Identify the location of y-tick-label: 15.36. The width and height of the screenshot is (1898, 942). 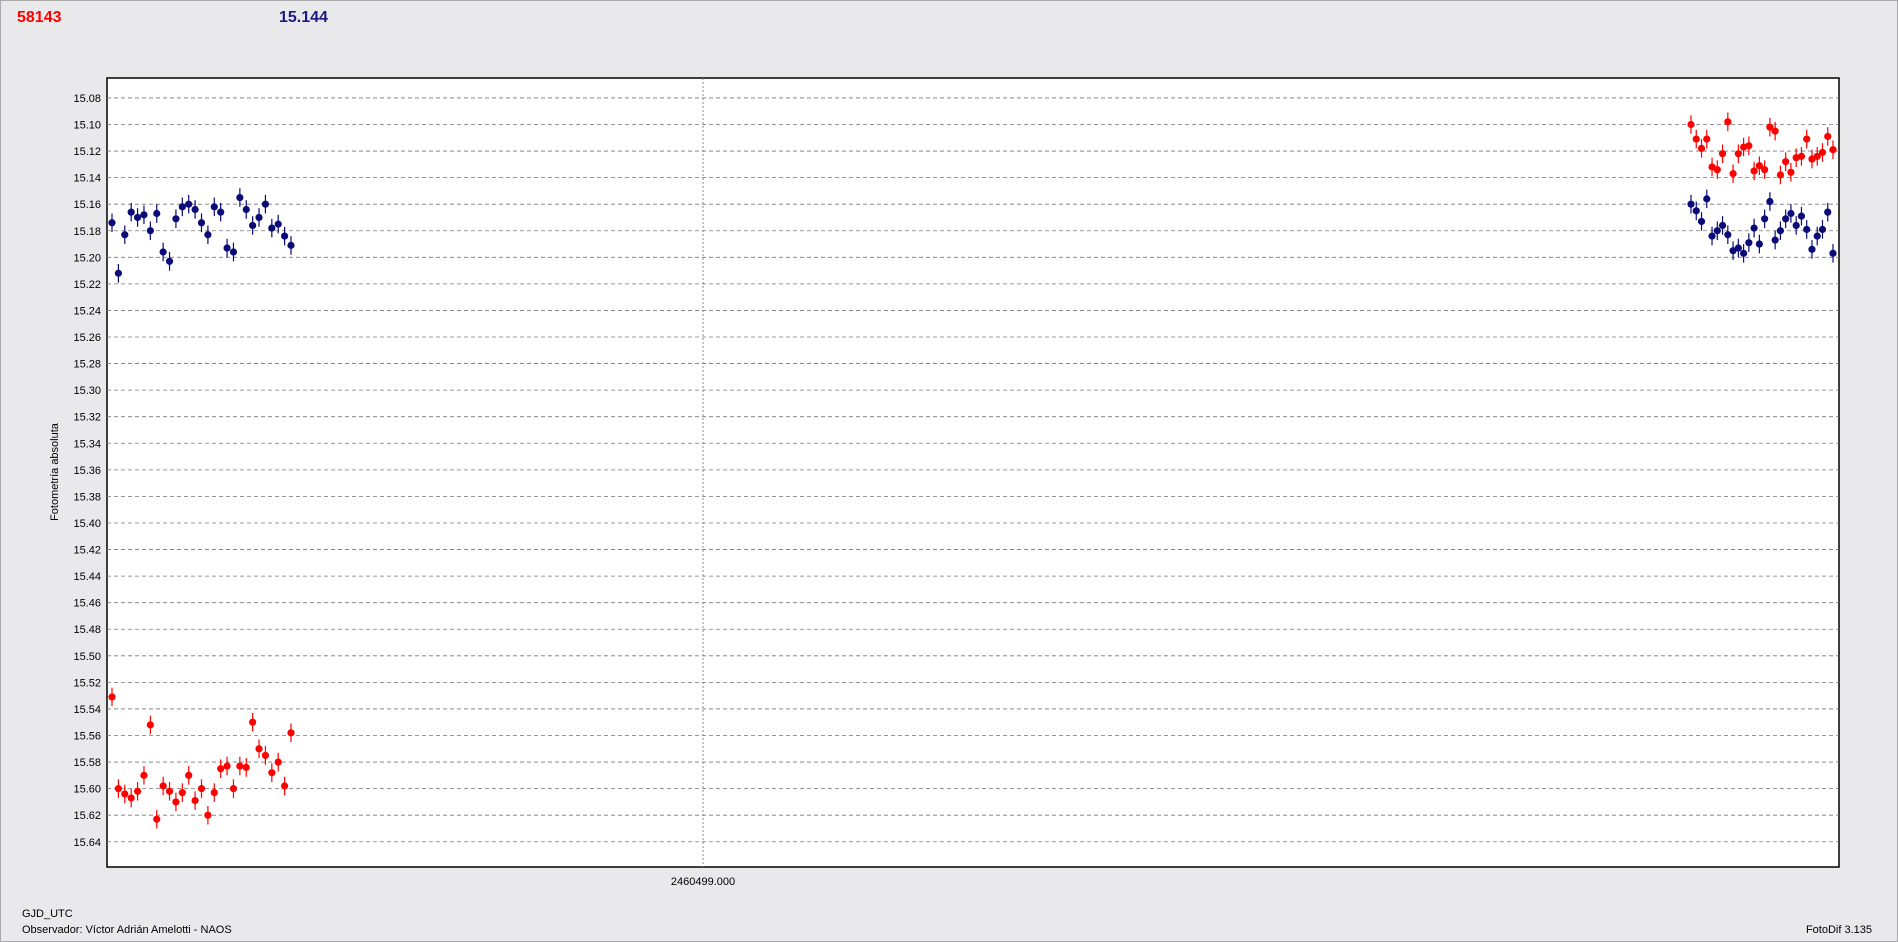
(87, 471).